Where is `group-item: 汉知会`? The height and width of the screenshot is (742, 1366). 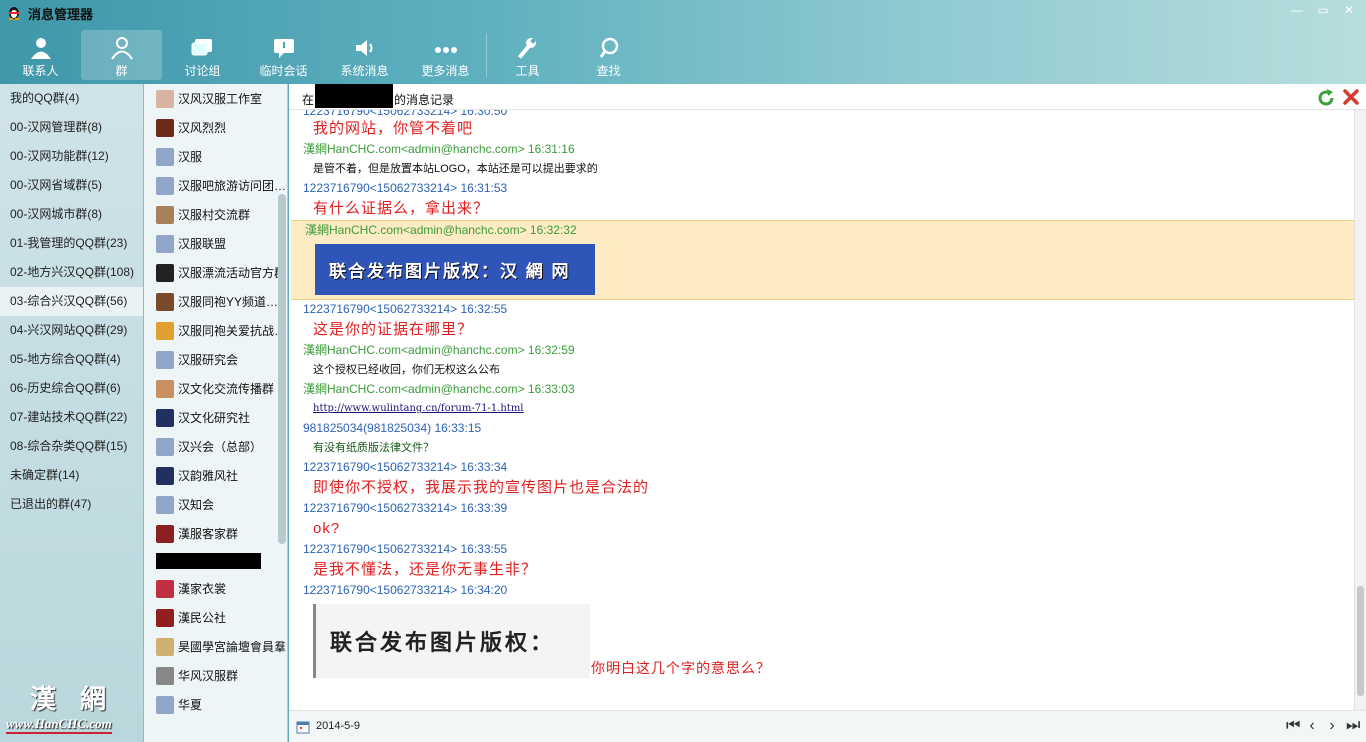
group-item: 汉知会 is located at coordinates (215, 504).